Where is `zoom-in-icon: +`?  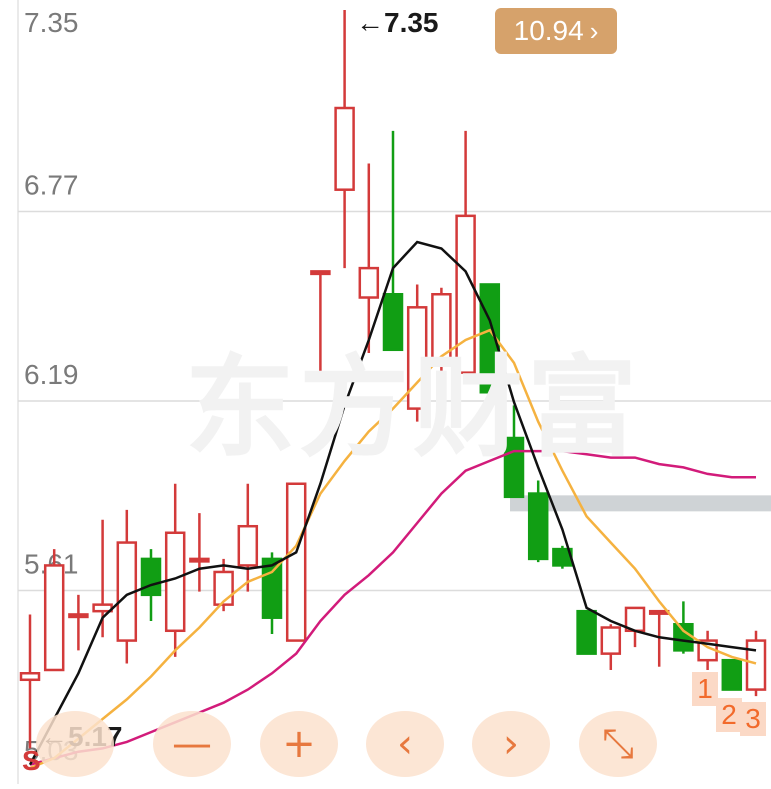
zoom-in-icon: + is located at coordinates (299, 744).